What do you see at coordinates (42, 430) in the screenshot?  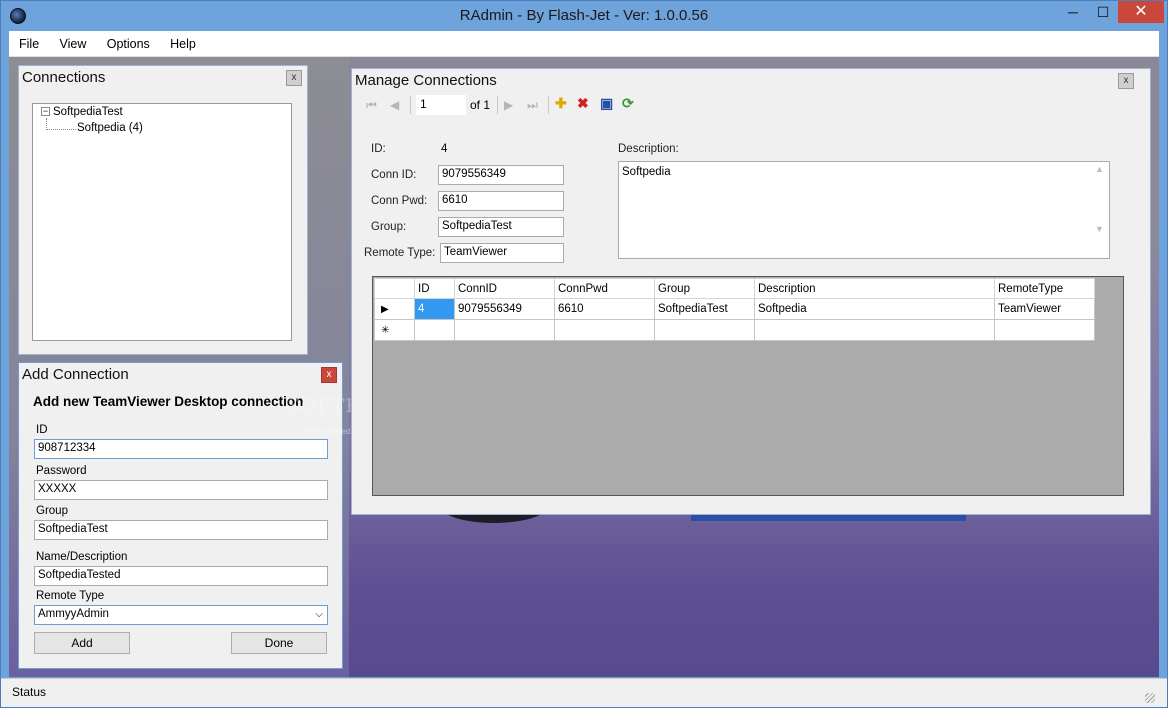 I see `id-label: ID` at bounding box center [42, 430].